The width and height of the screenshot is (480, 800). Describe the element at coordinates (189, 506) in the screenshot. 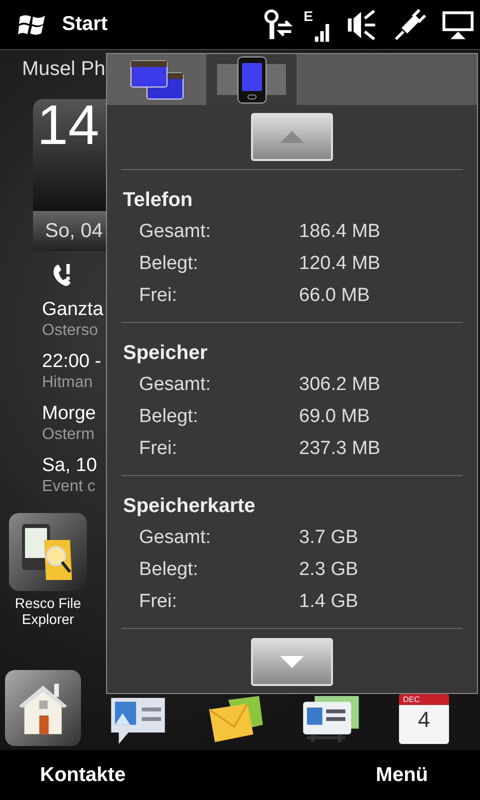

I see `section-title: Speicherkarte` at that location.